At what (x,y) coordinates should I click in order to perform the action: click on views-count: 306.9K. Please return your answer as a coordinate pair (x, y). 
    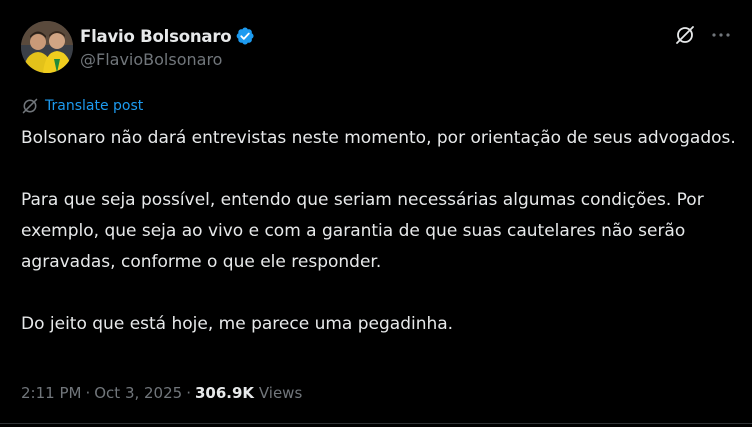
    Looking at the image, I should click on (224, 393).